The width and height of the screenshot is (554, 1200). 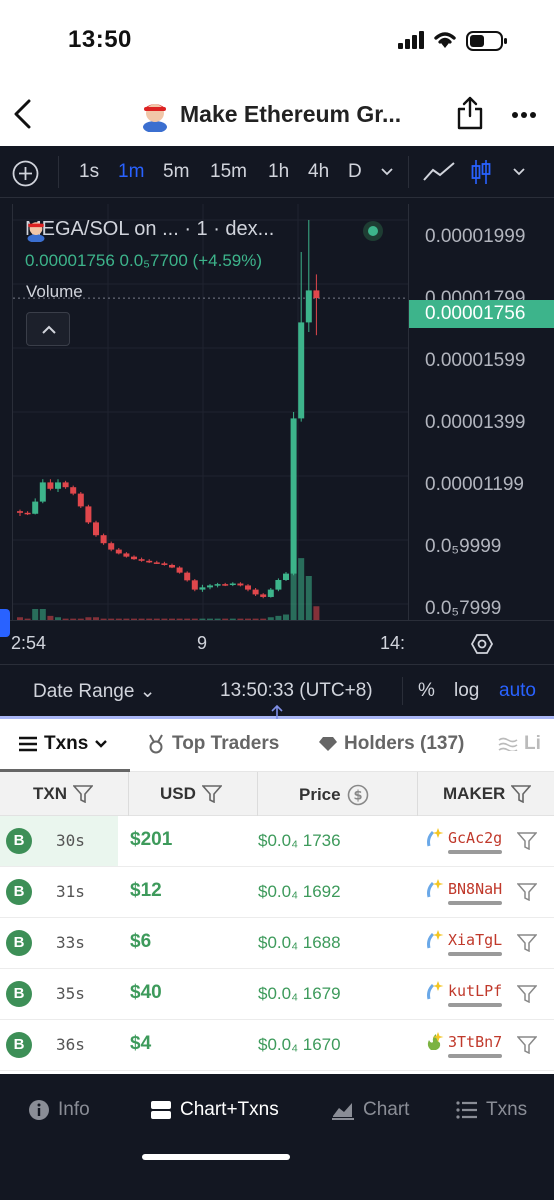 What do you see at coordinates (277, 42) in the screenshot?
I see `status-bar: 13:50` at bounding box center [277, 42].